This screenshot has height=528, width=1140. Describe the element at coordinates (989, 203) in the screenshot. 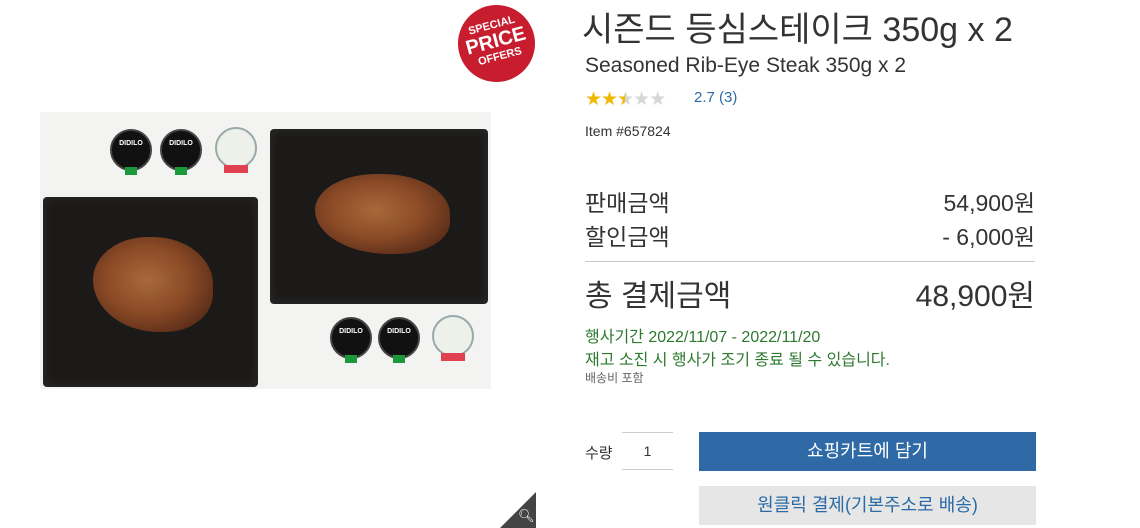

I see `sale-price-value: 54,900원` at that location.